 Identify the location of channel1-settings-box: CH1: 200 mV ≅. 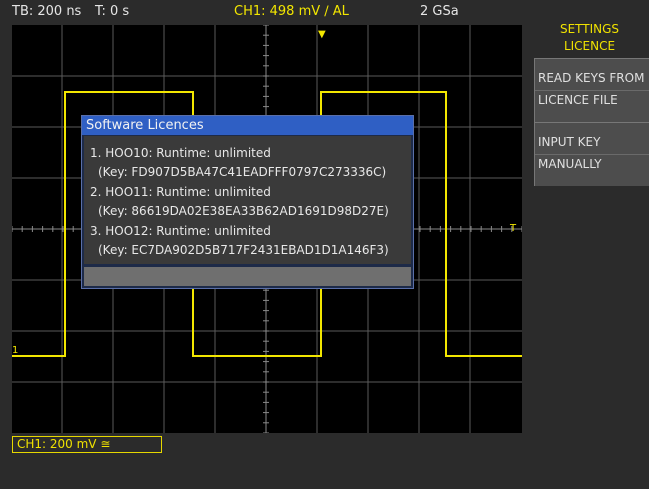
(87, 444).